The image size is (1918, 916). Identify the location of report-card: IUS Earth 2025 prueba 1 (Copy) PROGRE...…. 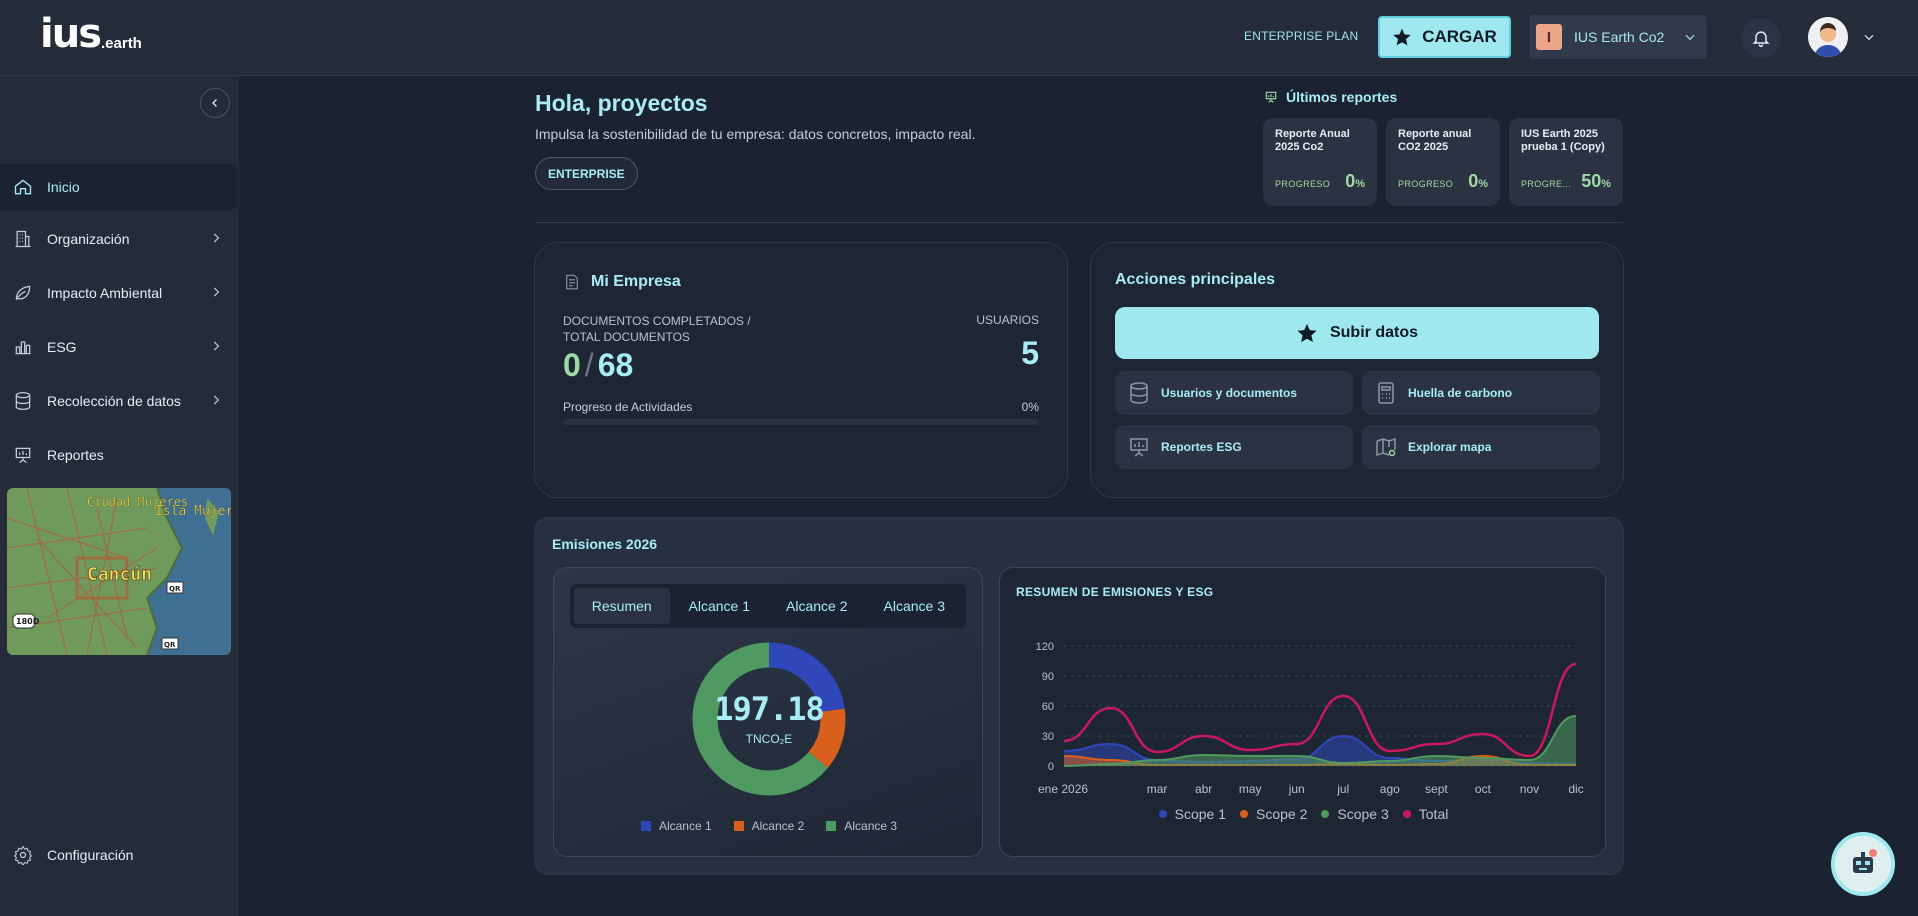
(1566, 162).